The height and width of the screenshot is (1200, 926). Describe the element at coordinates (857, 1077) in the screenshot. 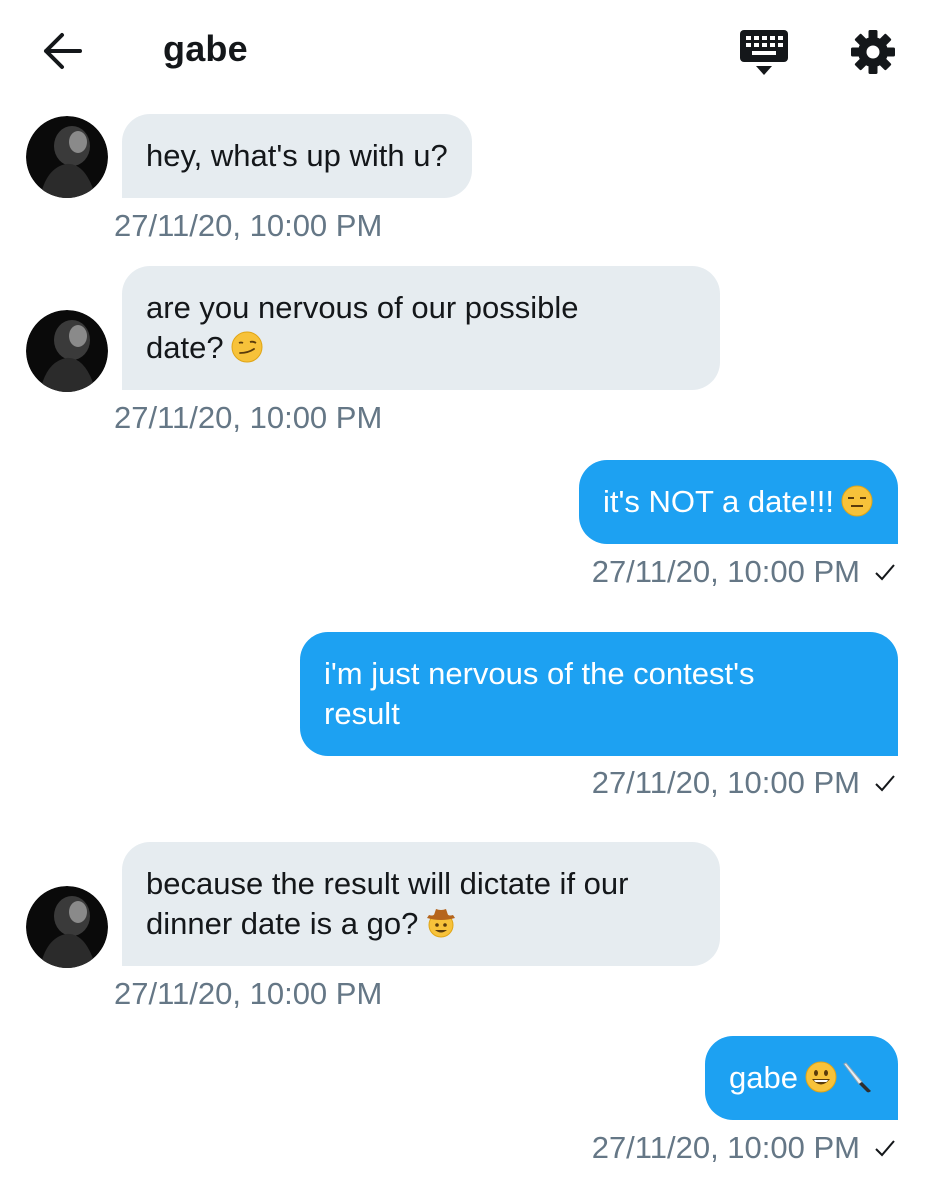

I see `knife-emoji` at that location.